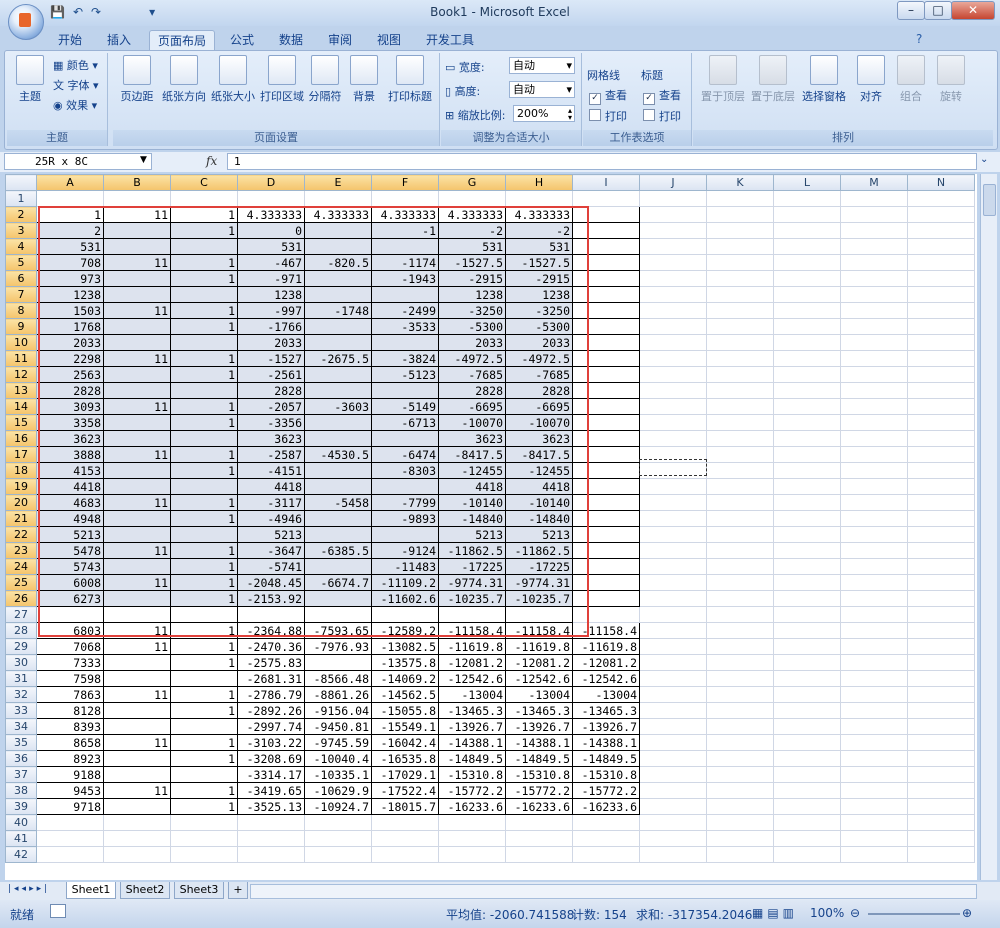 The width and height of the screenshot is (1000, 928). Describe the element at coordinates (271, 246) in the screenshot. I see `cell: 531` at that location.